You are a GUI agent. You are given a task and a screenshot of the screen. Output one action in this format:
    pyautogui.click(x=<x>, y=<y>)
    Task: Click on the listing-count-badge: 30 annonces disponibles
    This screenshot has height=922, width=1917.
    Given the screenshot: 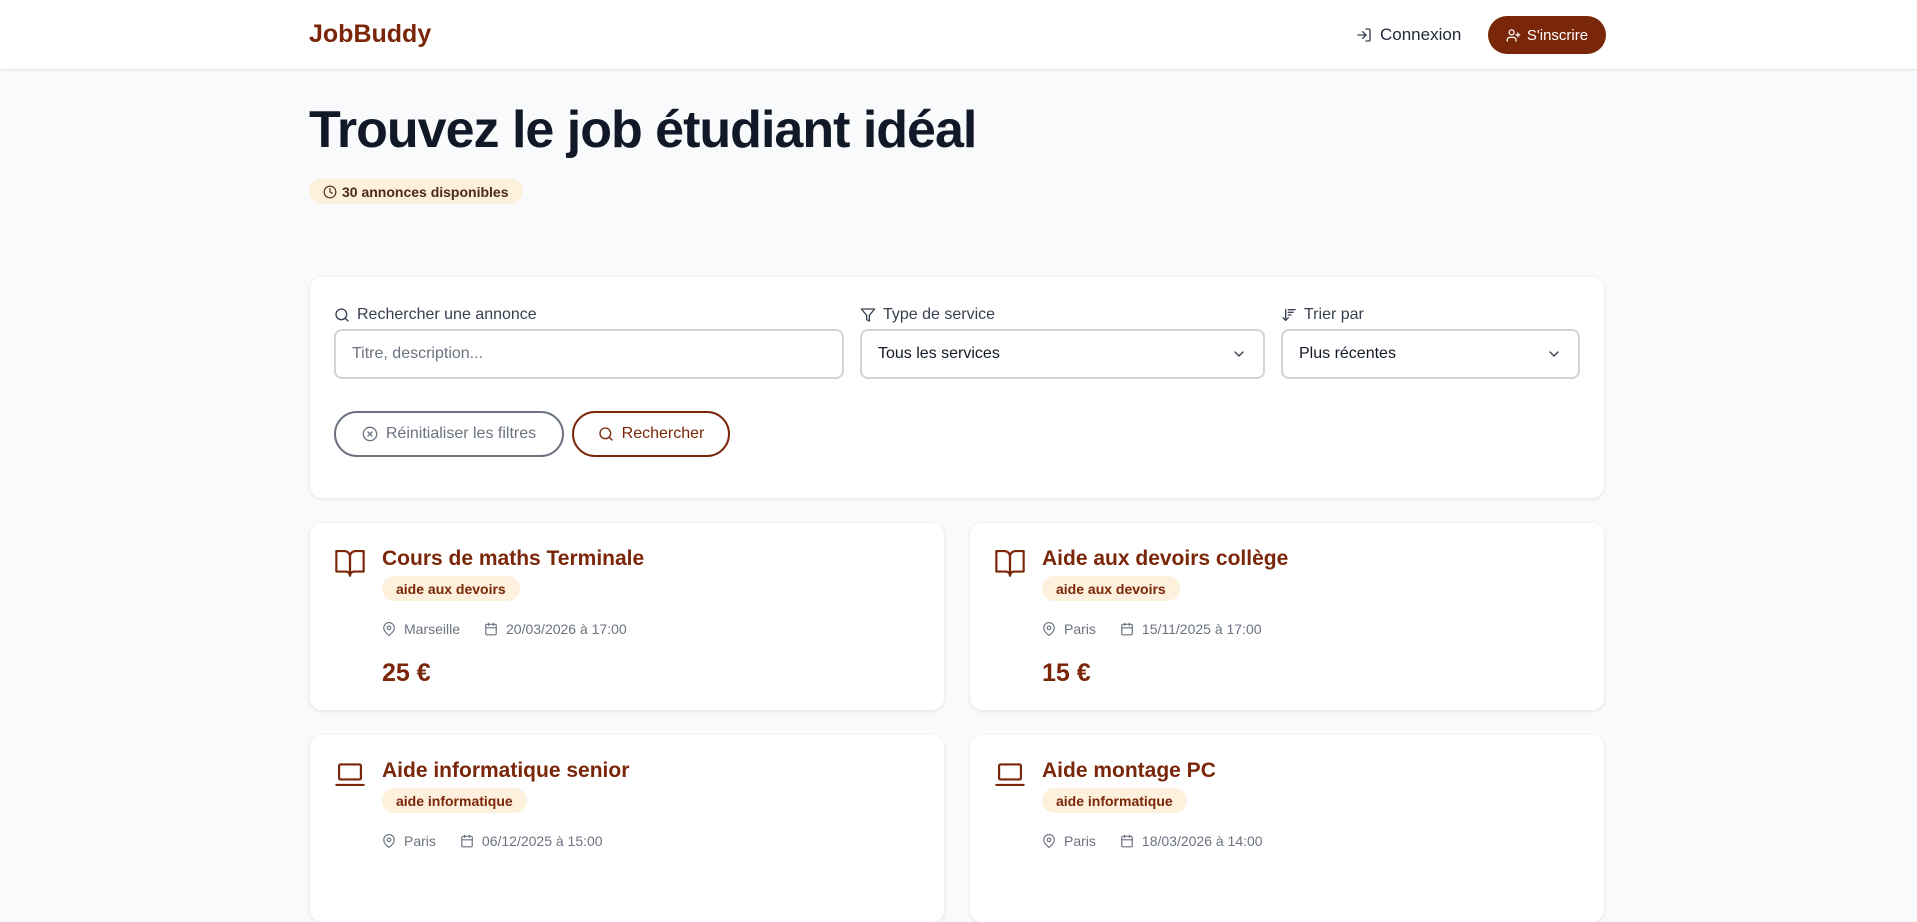 What is the action you would take?
    pyautogui.click(x=416, y=191)
    